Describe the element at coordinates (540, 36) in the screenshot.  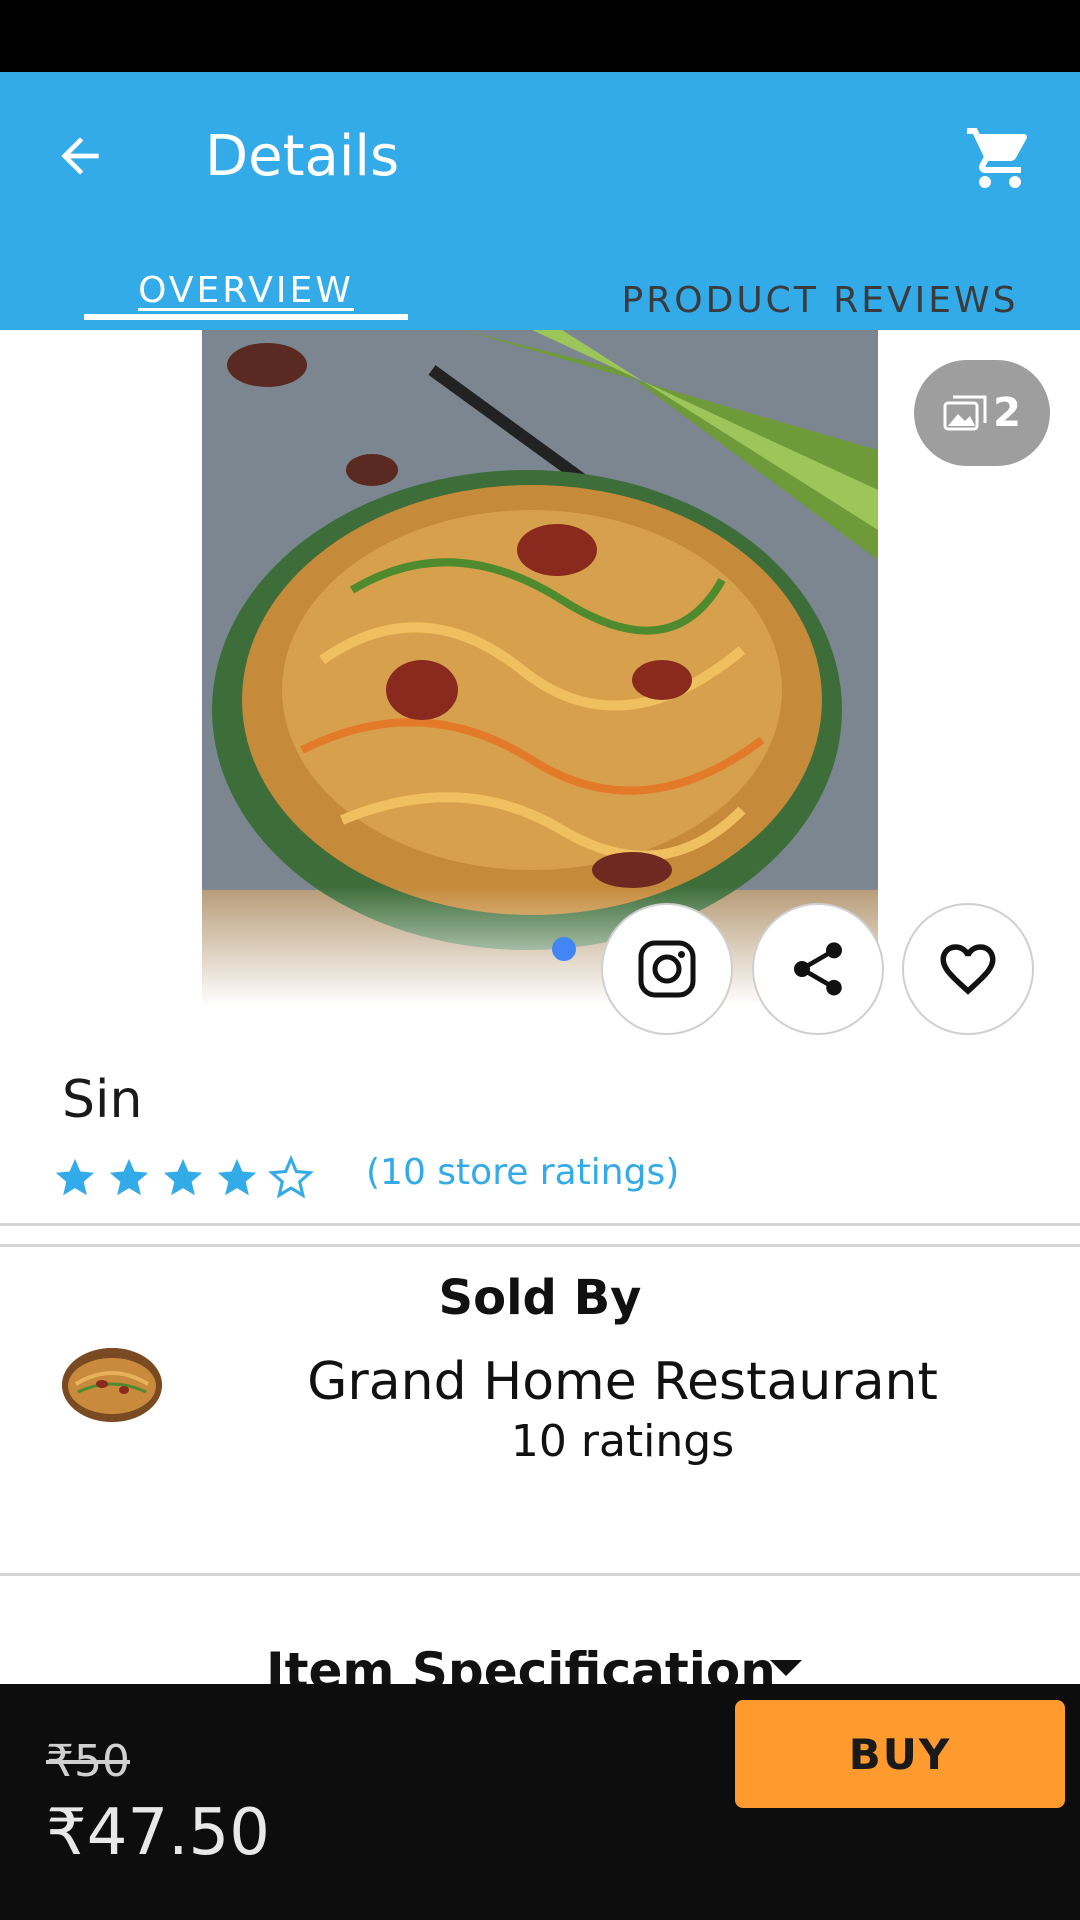
I see `status-bar` at that location.